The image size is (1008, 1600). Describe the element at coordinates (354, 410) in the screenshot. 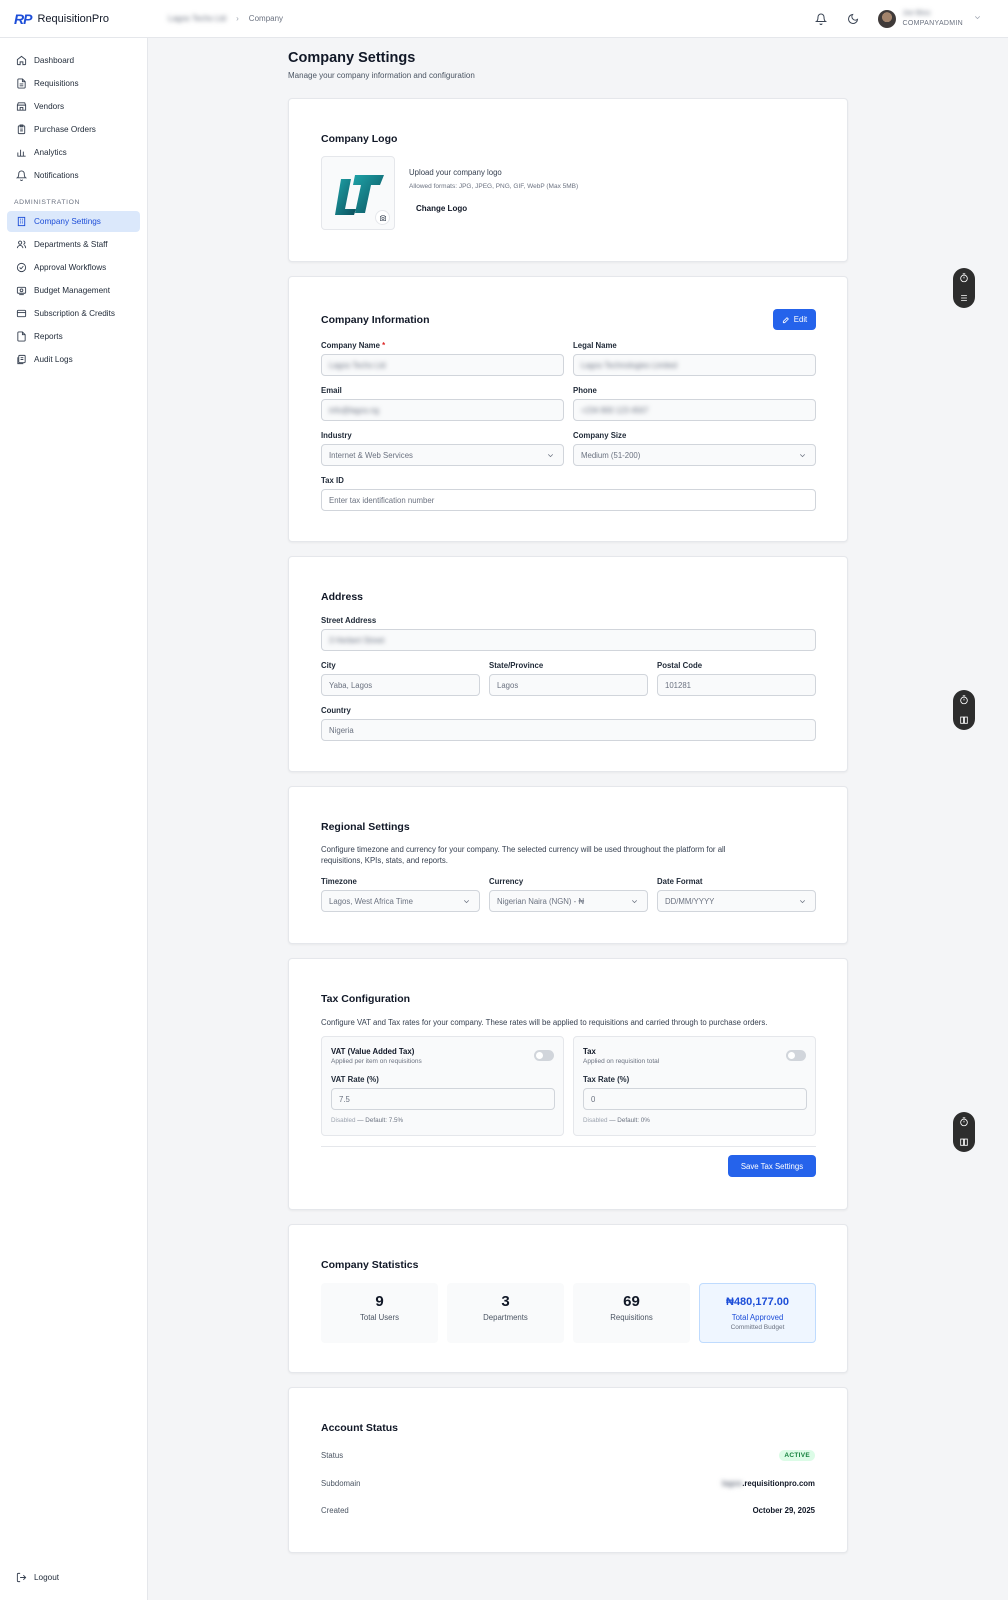

I see `field-value: info@lagos.ng` at that location.